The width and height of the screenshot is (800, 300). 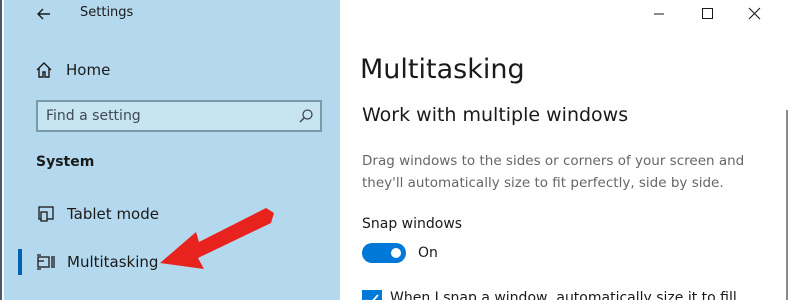 I want to click on multitasking-icon, so click(x=46, y=262).